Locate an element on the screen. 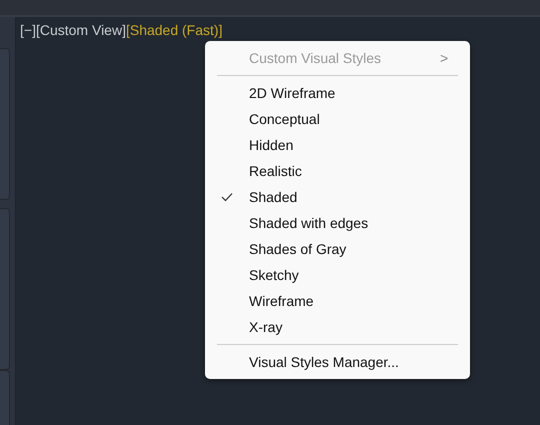  viewport-label-link: [−] is located at coordinates (28, 30).